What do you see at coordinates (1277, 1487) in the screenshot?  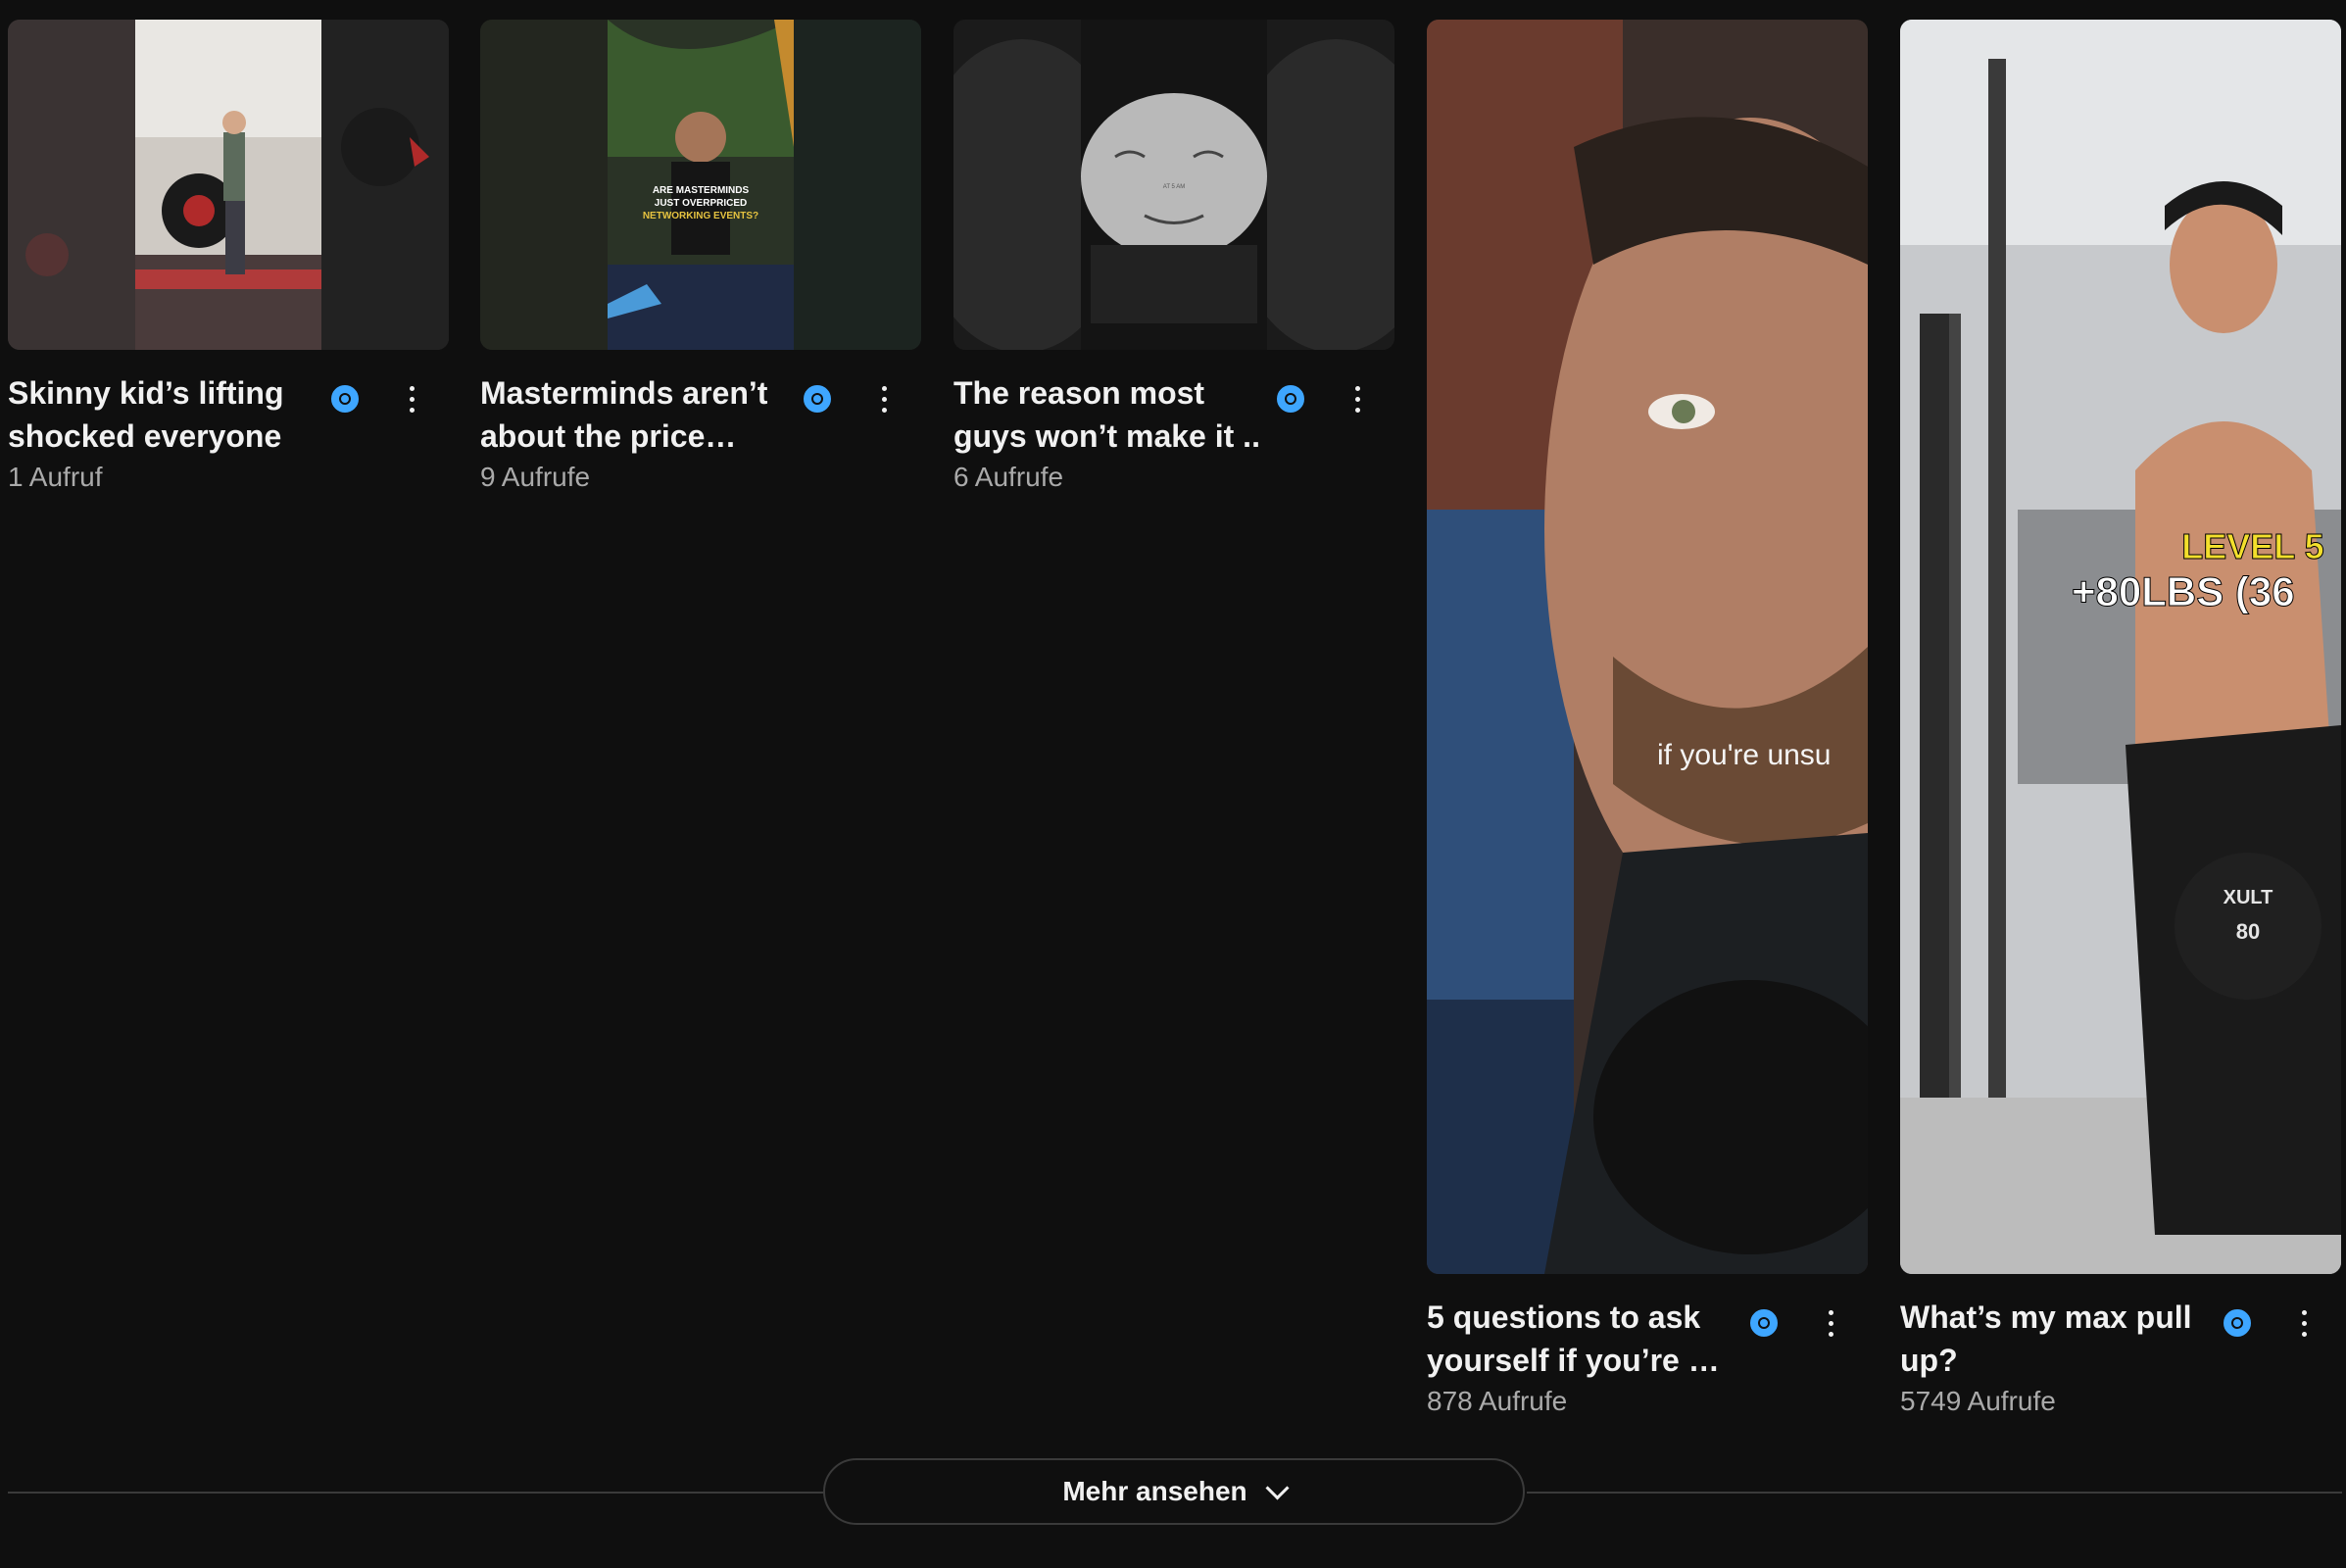 I see `chevron-down-icon` at bounding box center [1277, 1487].